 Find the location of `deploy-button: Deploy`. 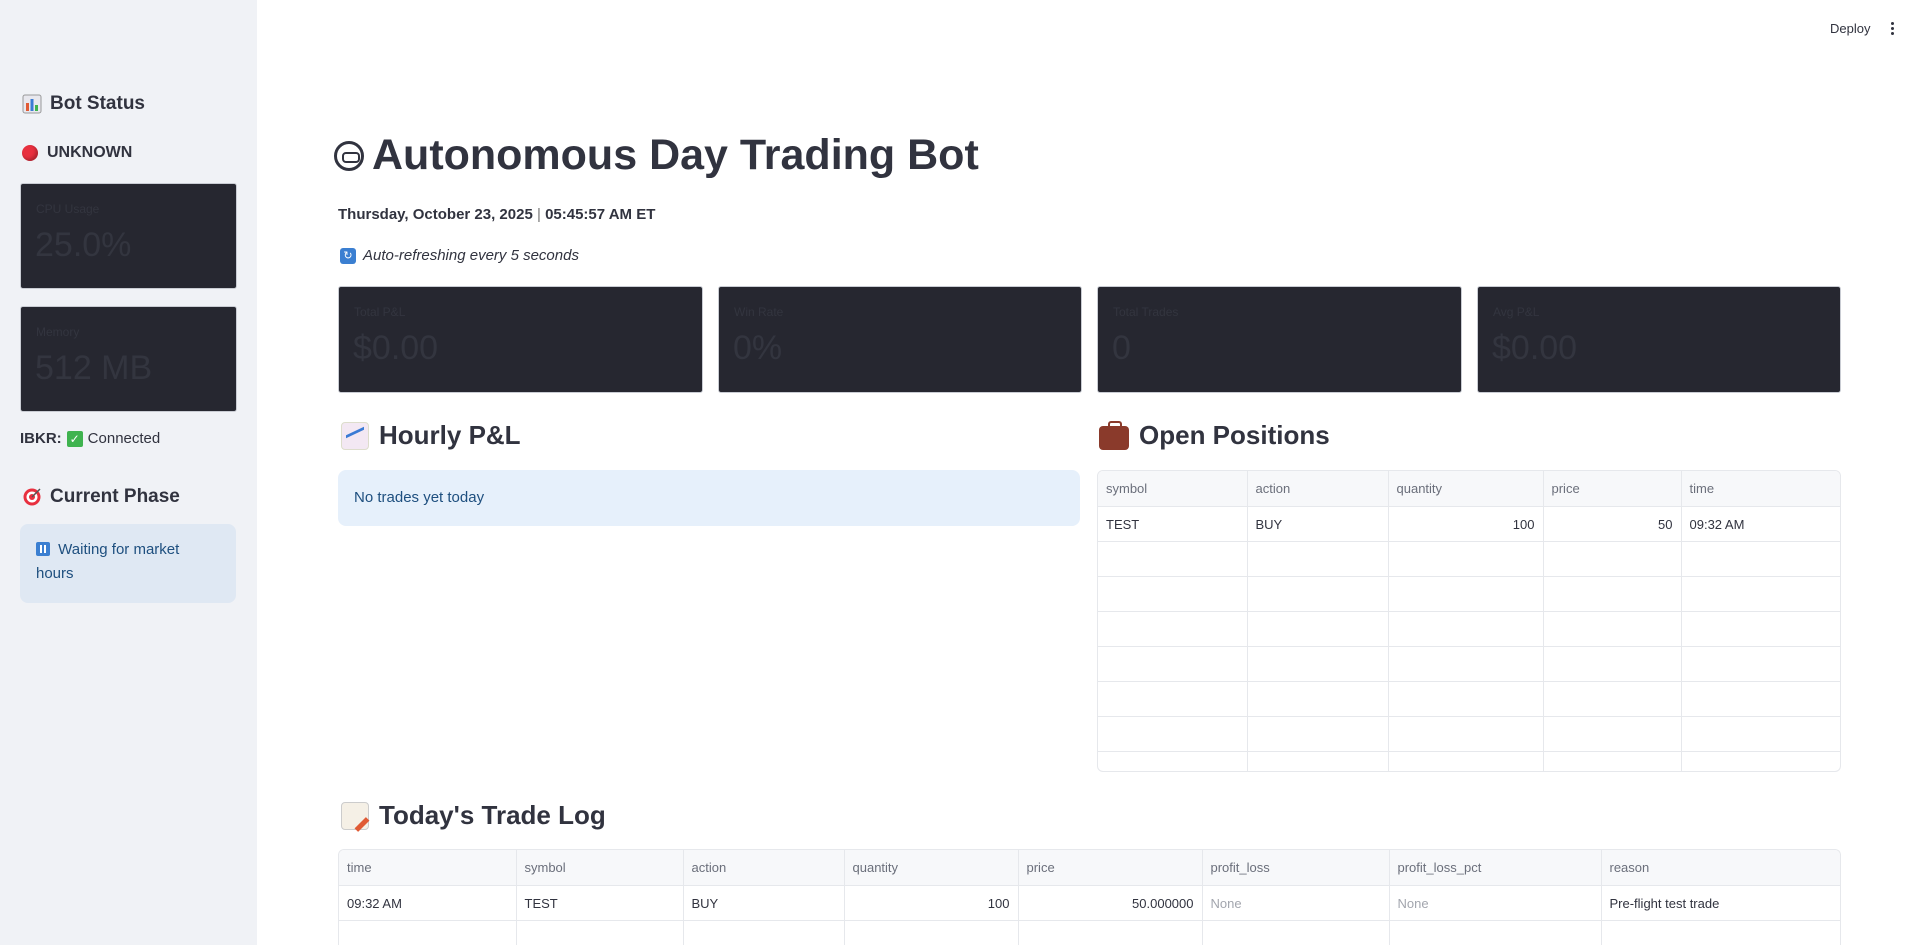

deploy-button: Deploy is located at coordinates (1850, 28).